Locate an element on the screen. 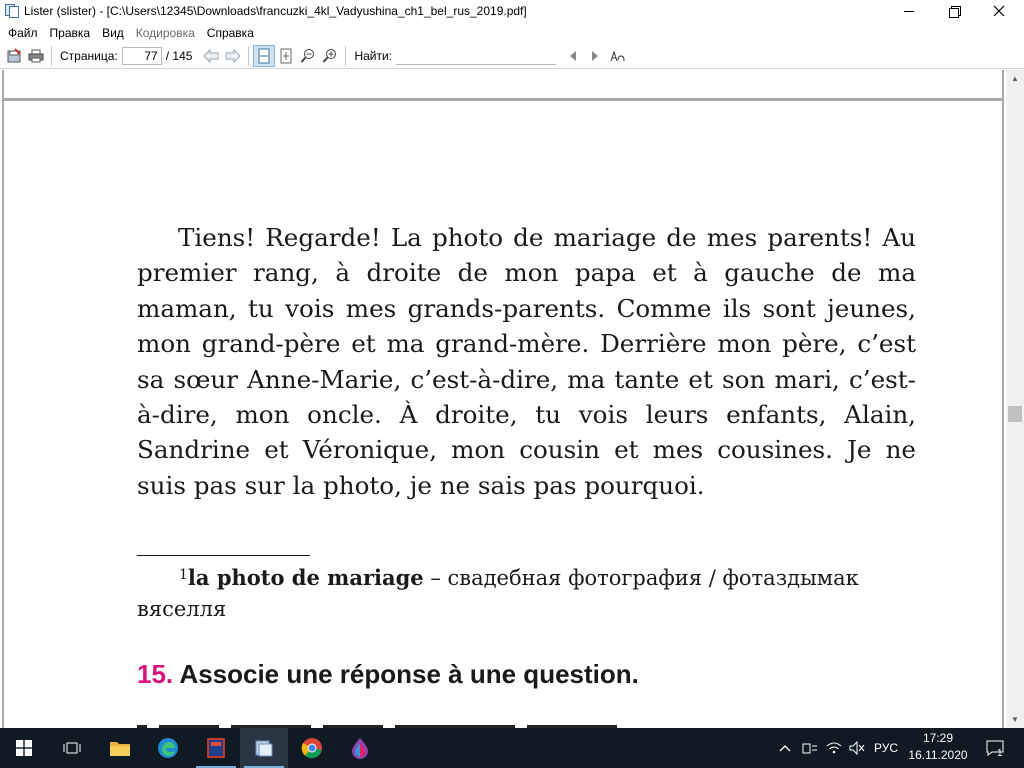 The image size is (1024, 768). fit-page-icon is located at coordinates (286, 56).